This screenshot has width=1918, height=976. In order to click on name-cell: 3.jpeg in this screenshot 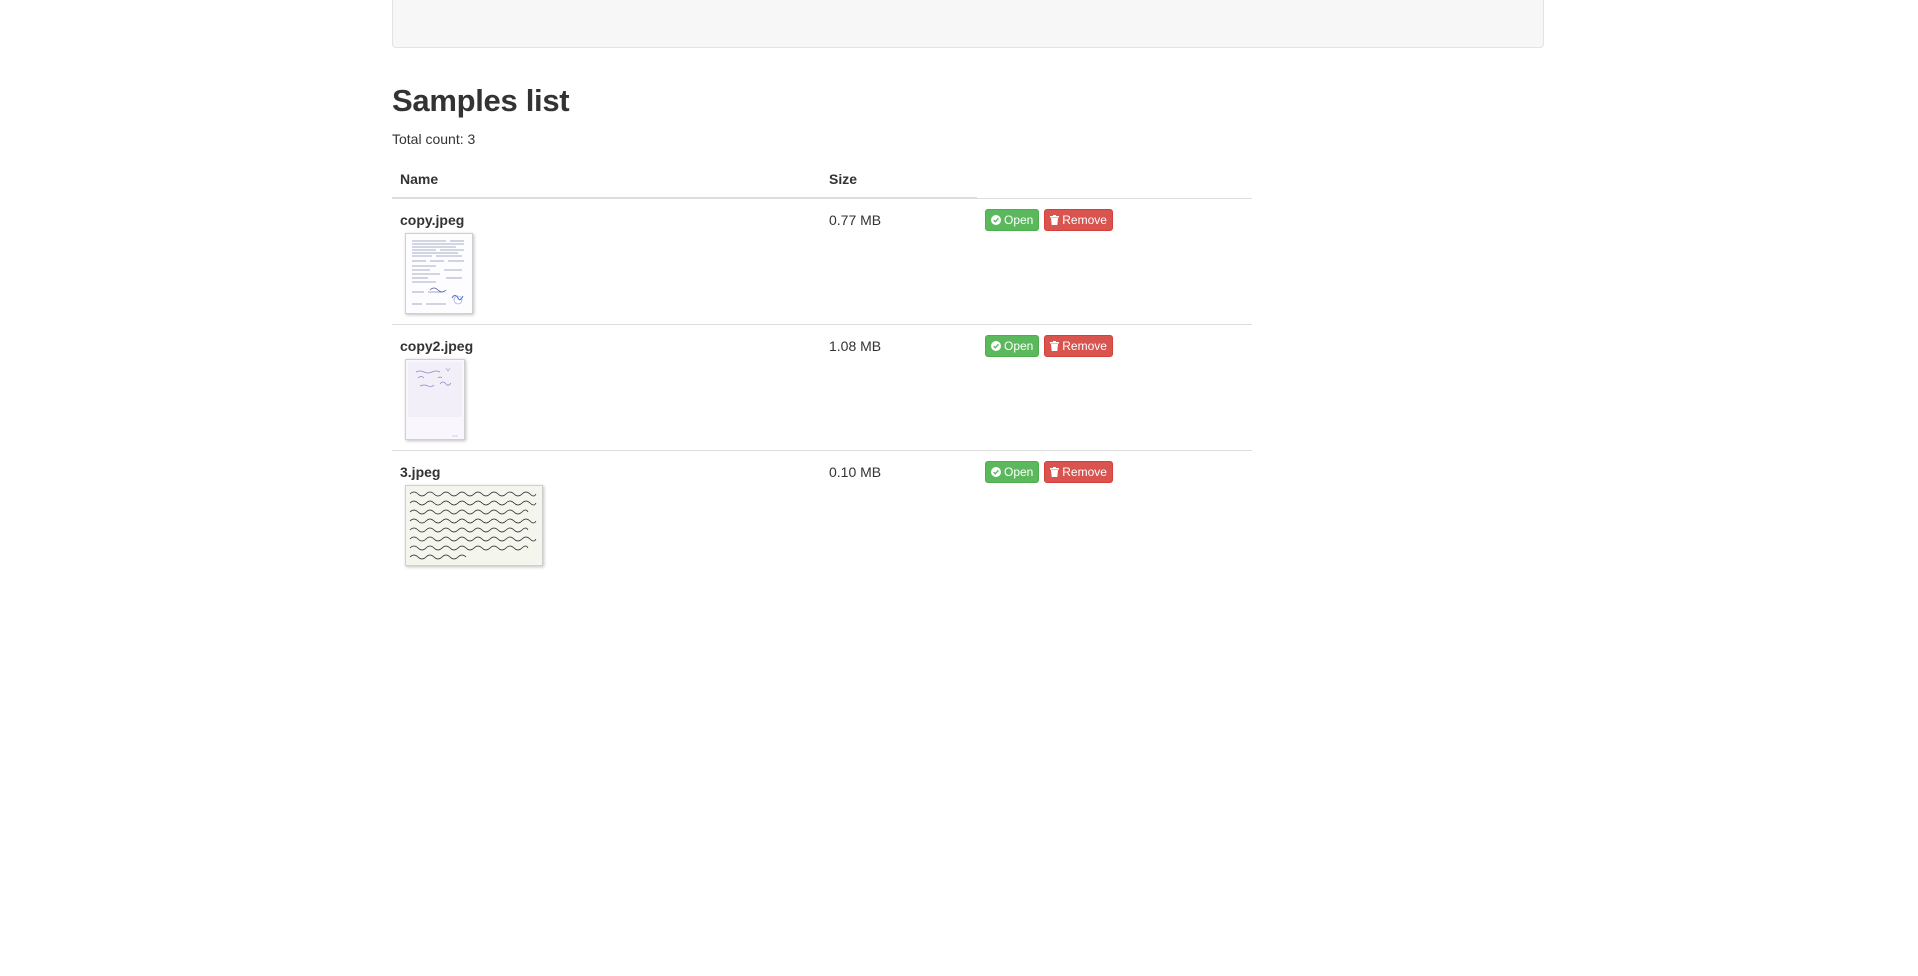, I will do `click(606, 513)`.